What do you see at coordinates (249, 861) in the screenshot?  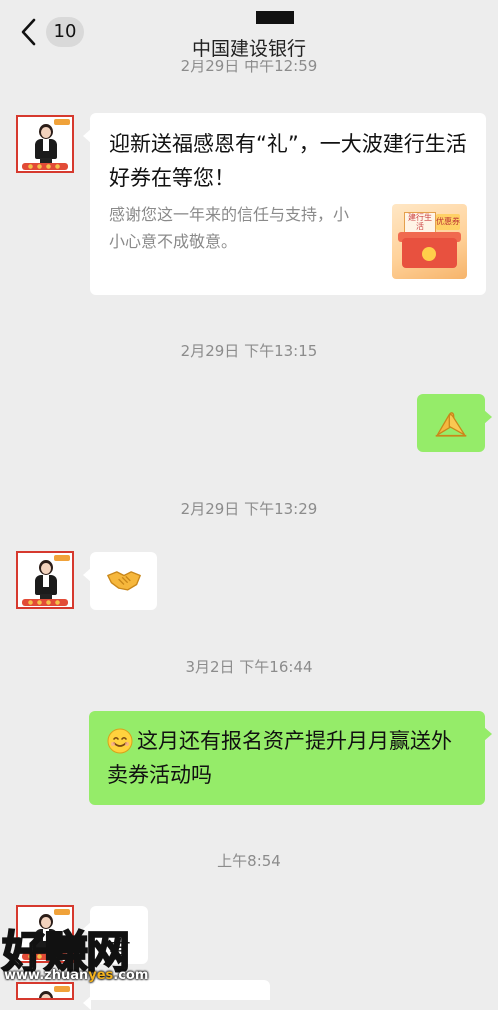 I see `timestamp: 上午8:54` at bounding box center [249, 861].